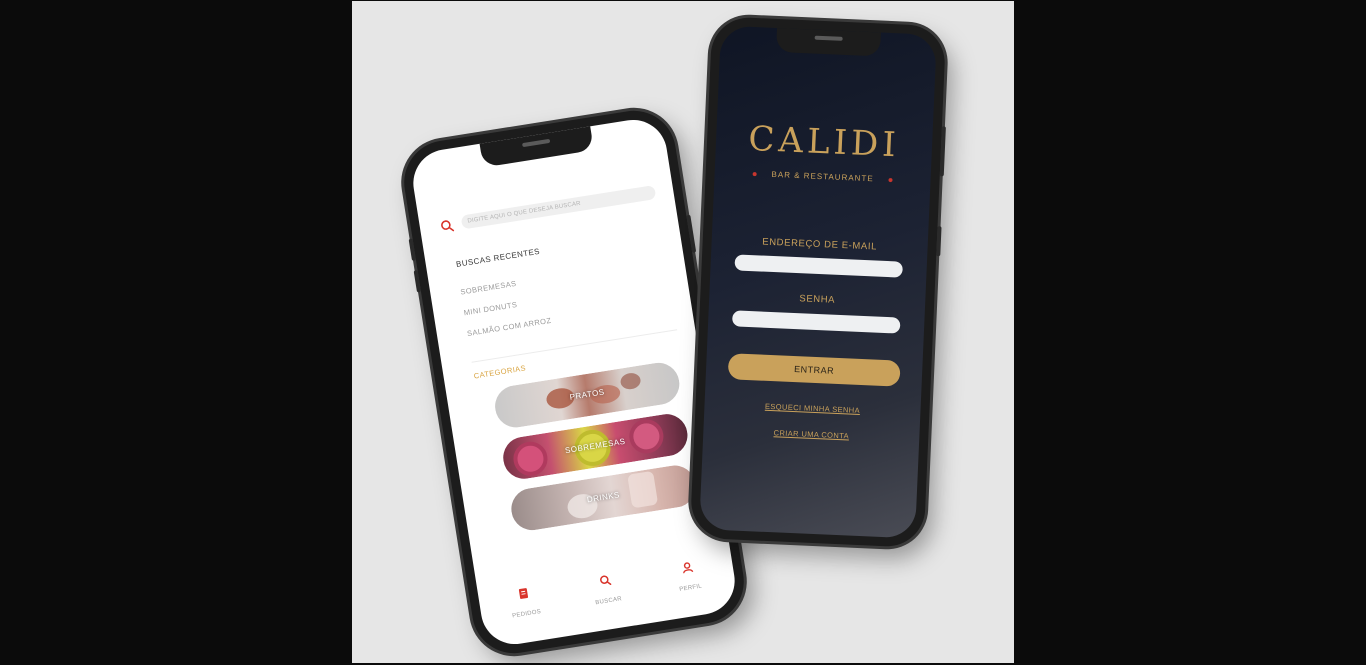  What do you see at coordinates (824, 142) in the screenshot?
I see `brand-logo: CALIDI` at bounding box center [824, 142].